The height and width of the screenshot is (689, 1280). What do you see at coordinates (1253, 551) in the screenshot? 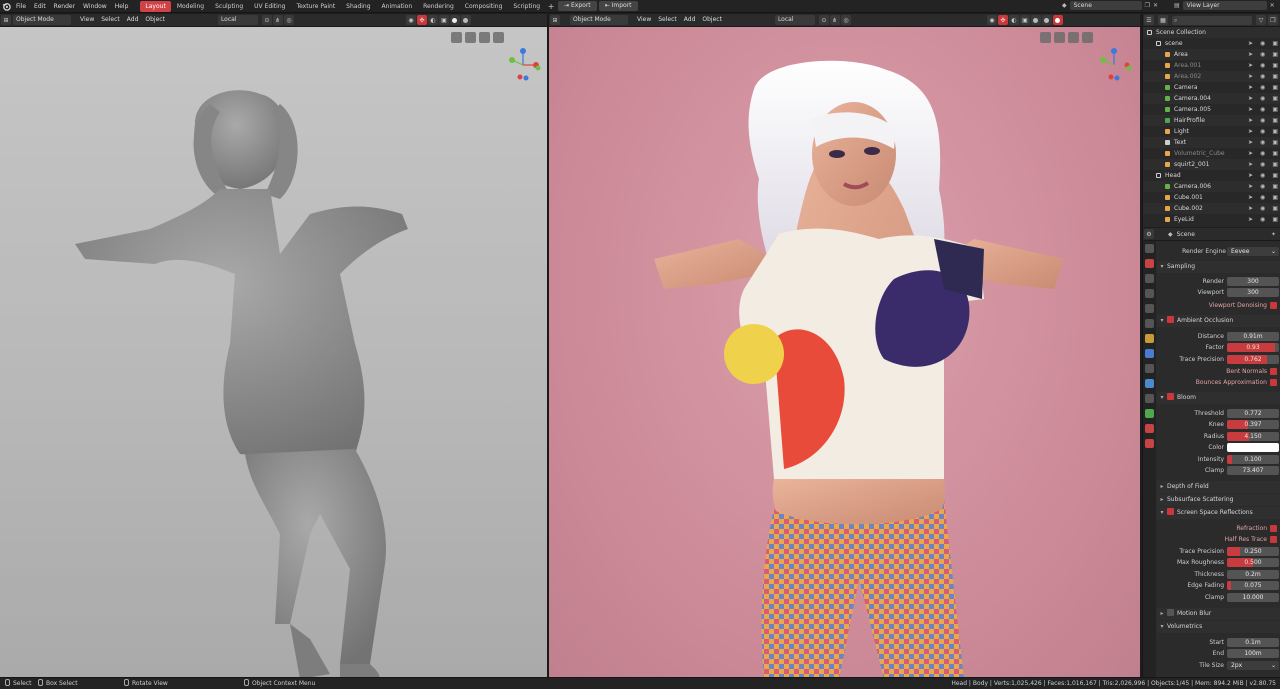
I see `ssr-trace-slider: 0.250` at bounding box center [1253, 551].